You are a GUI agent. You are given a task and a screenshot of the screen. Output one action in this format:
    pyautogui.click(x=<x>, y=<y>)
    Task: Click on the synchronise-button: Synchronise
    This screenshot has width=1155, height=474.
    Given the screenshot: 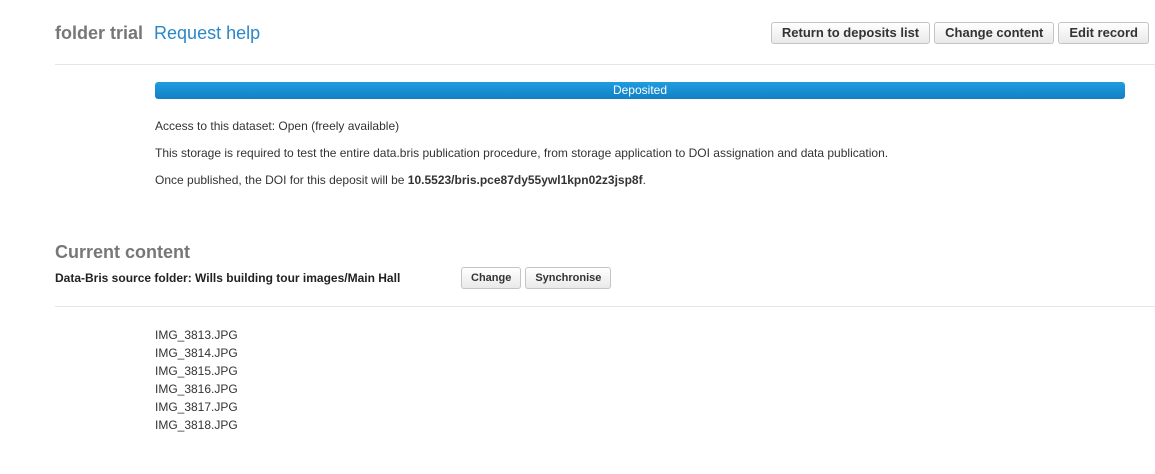 What is the action you would take?
    pyautogui.click(x=568, y=278)
    